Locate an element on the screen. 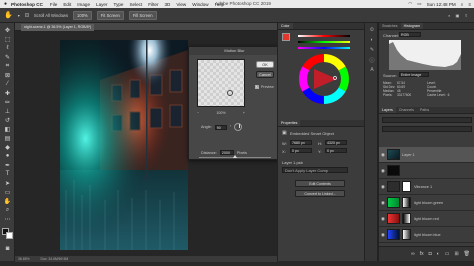 The width and height of the screenshot is (474, 266). zoom-tool-icon: ⌕ is located at coordinates (7, 210).